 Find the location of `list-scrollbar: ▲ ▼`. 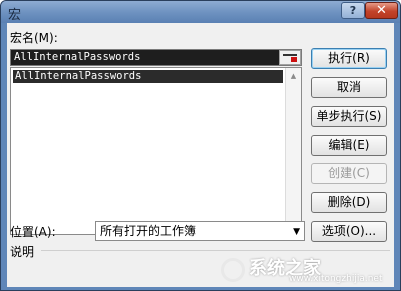

list-scrollbar: ▲ ▼ is located at coordinates (293, 151).